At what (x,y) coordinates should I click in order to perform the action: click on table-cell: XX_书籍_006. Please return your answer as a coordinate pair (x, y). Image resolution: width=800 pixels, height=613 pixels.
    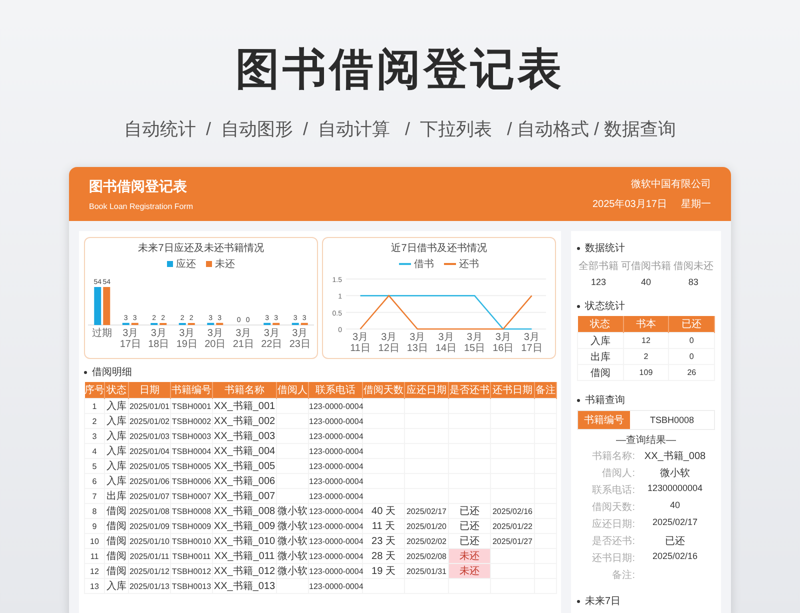
    Looking at the image, I should click on (244, 481).